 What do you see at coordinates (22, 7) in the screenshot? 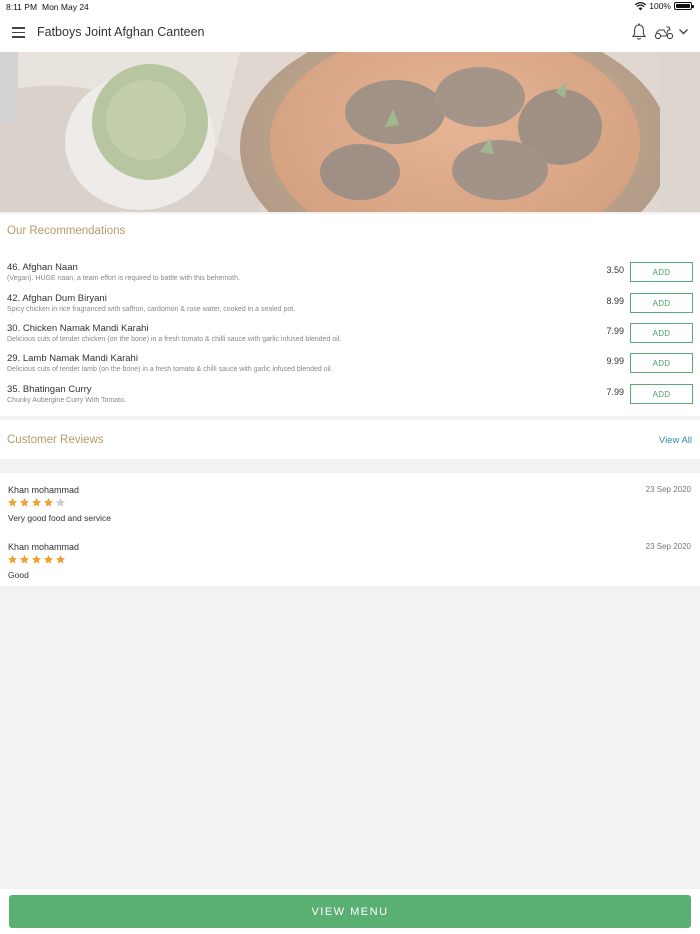
I see `status-time: 8:11 PM` at bounding box center [22, 7].